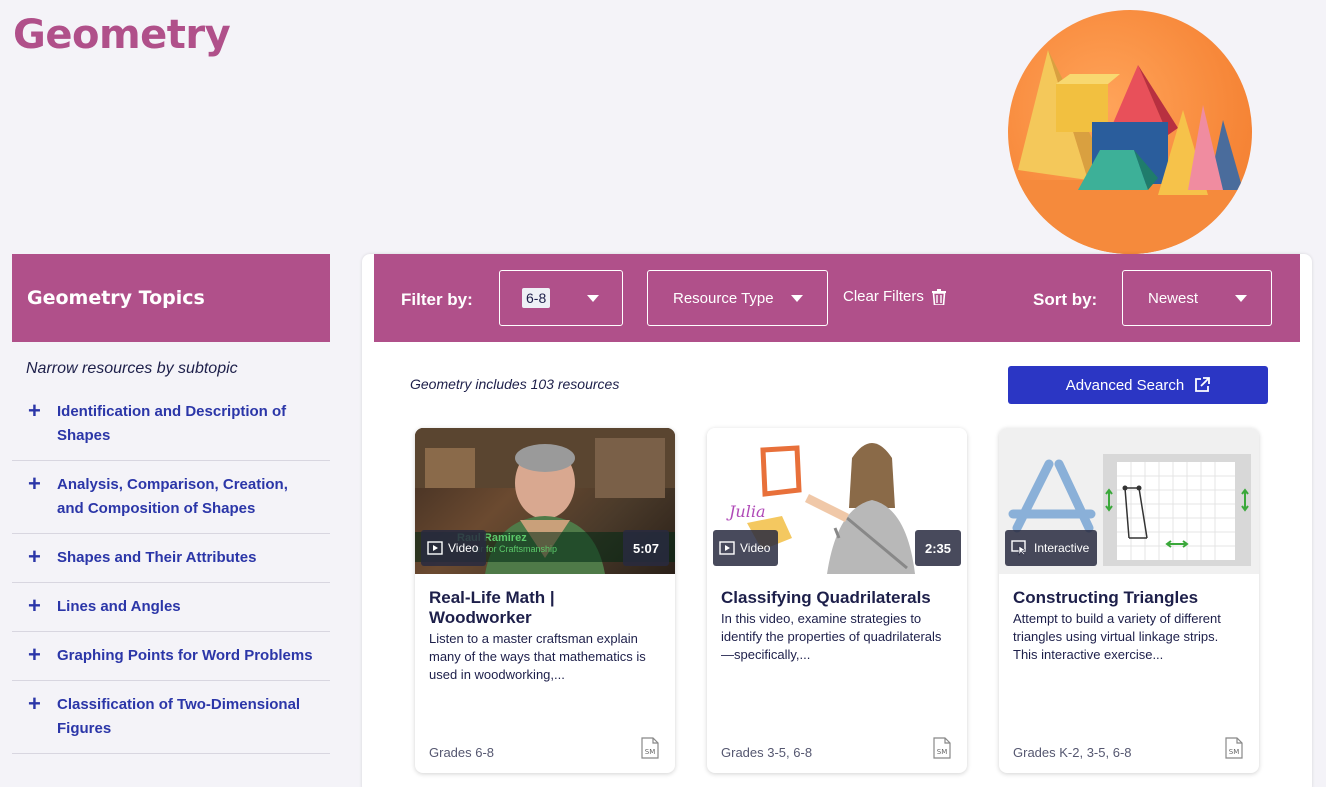  What do you see at coordinates (1018, 548) in the screenshot?
I see `interactive-hand-icon` at bounding box center [1018, 548].